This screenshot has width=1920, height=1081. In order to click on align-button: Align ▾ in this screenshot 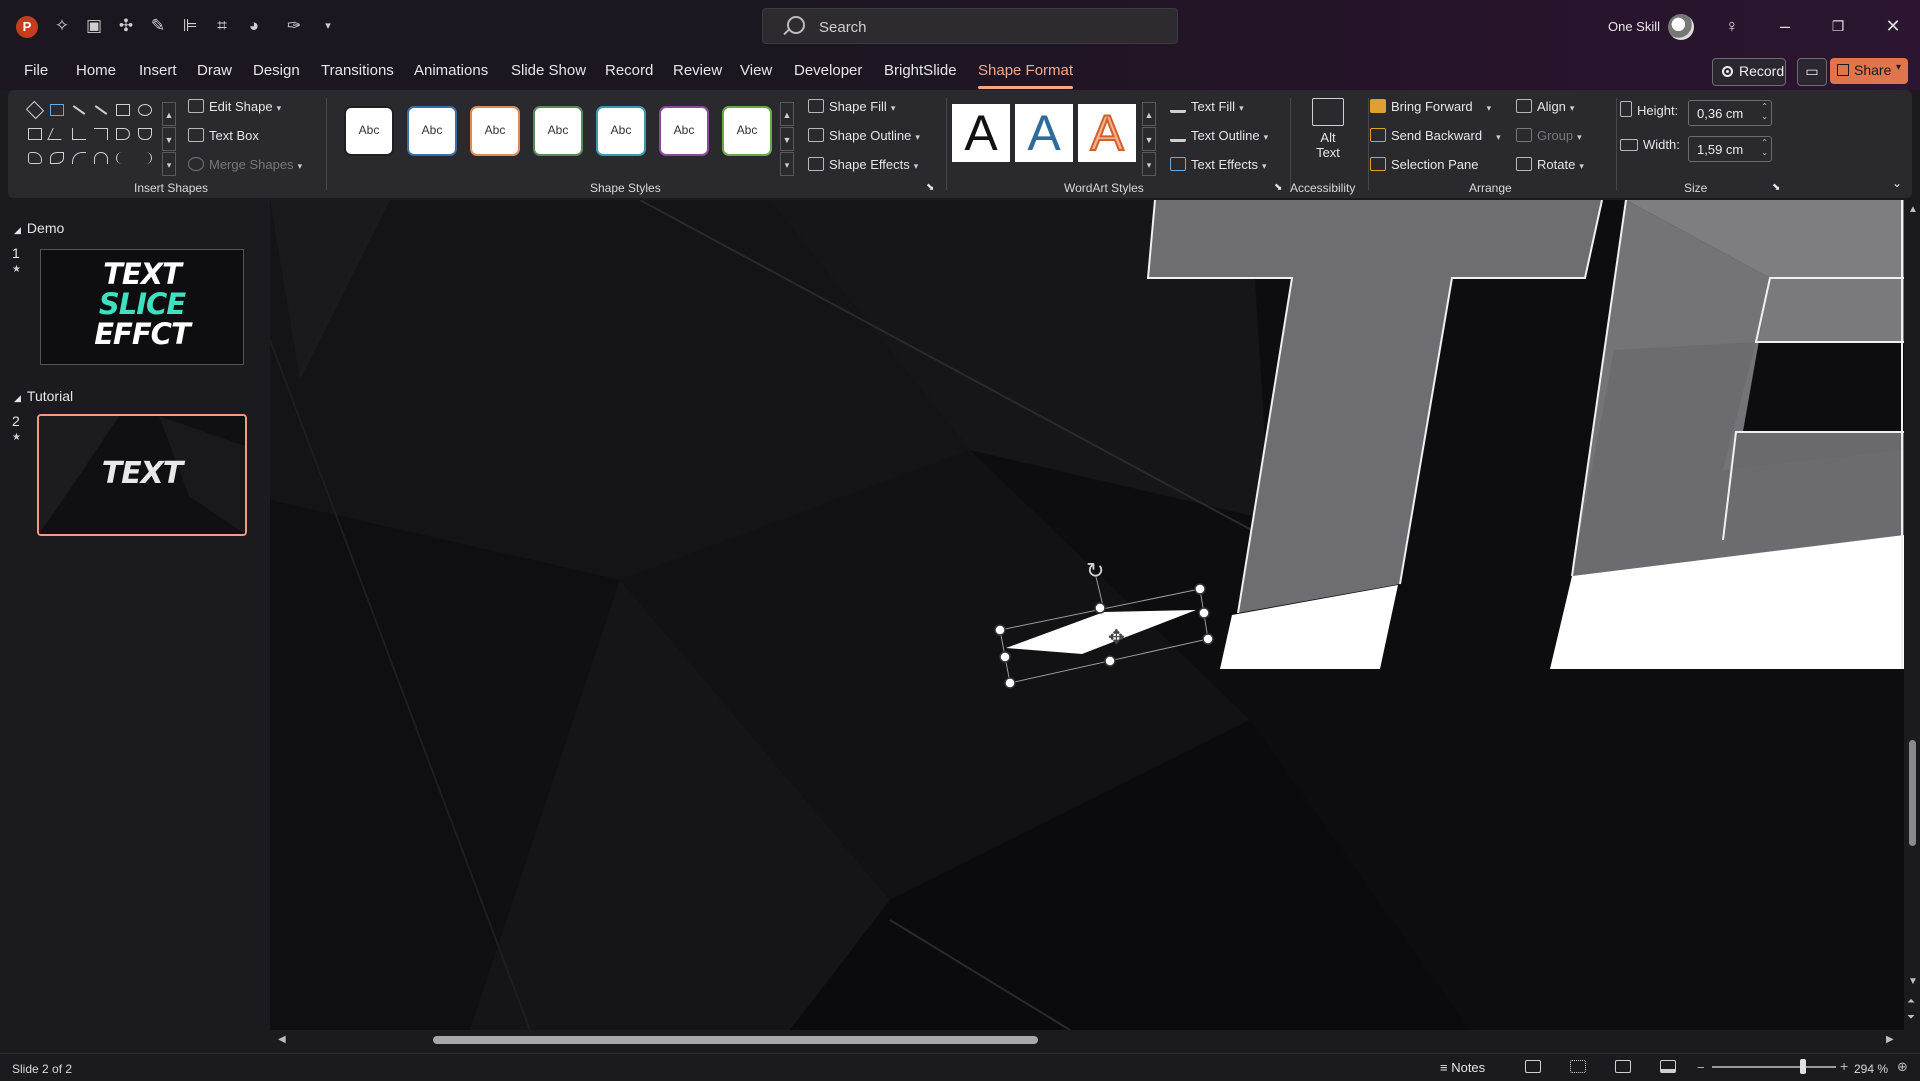, I will do `click(1545, 106)`.